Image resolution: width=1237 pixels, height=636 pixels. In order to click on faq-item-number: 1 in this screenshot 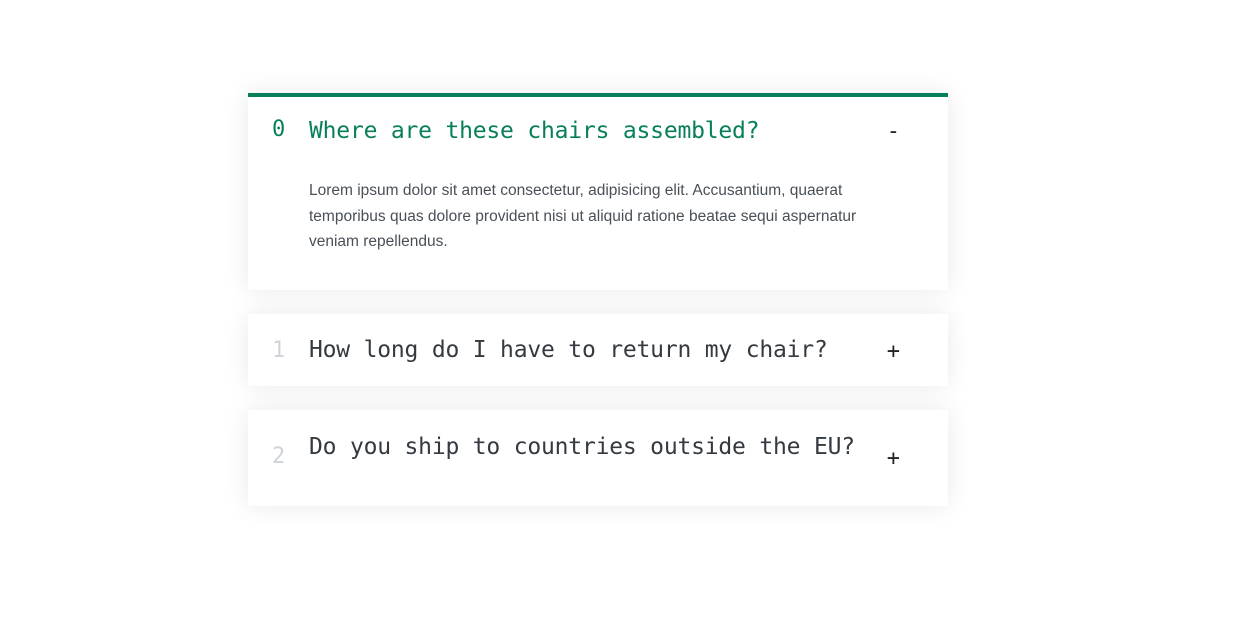, I will do `click(279, 350)`.